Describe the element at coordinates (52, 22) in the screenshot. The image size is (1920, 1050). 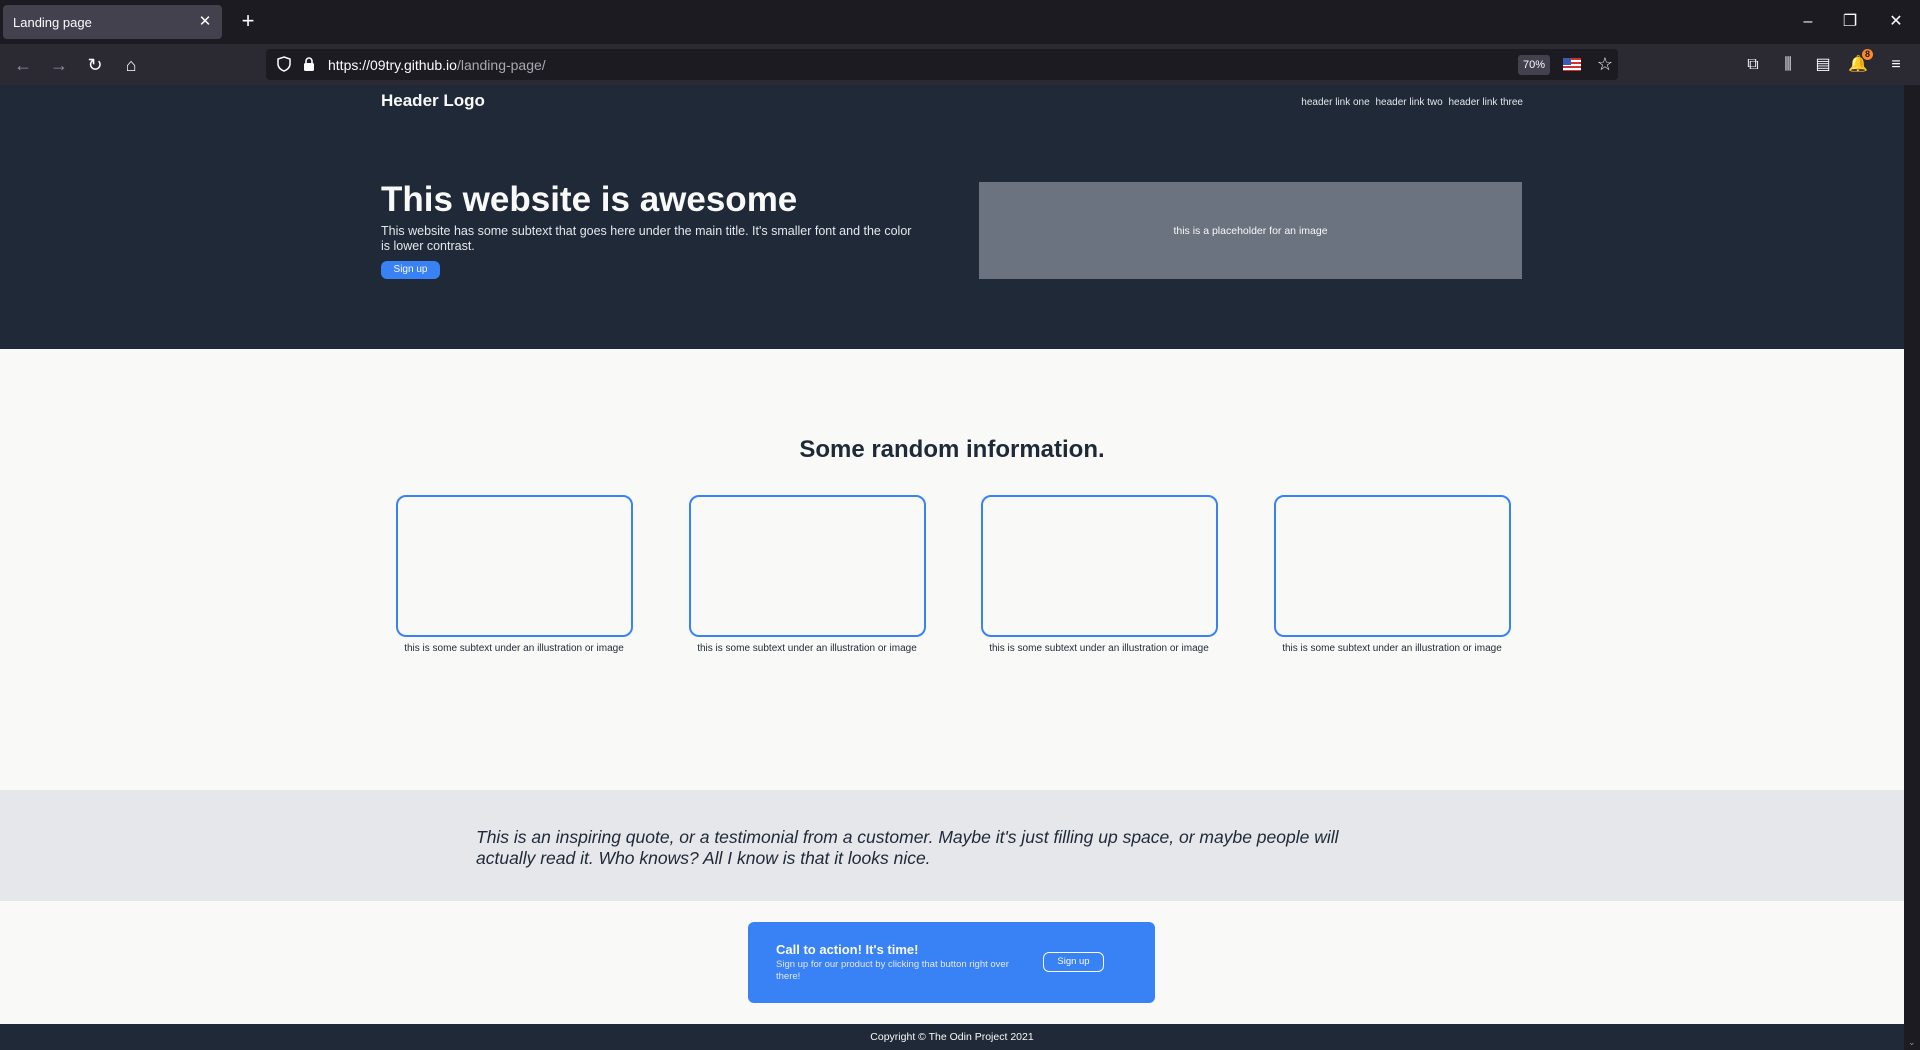
I see `tab-title: Landing page` at that location.